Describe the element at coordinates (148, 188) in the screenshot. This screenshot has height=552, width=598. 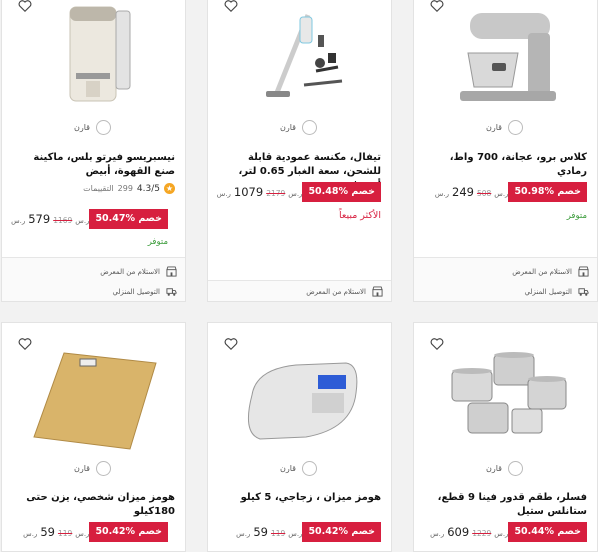
I see `rating-score: 4.3/5` at that location.